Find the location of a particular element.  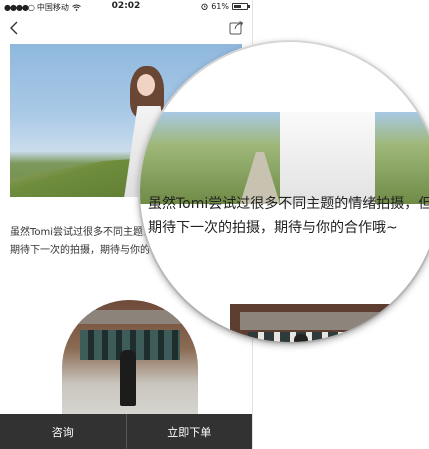

consult-button: 咨询 is located at coordinates (63, 431).